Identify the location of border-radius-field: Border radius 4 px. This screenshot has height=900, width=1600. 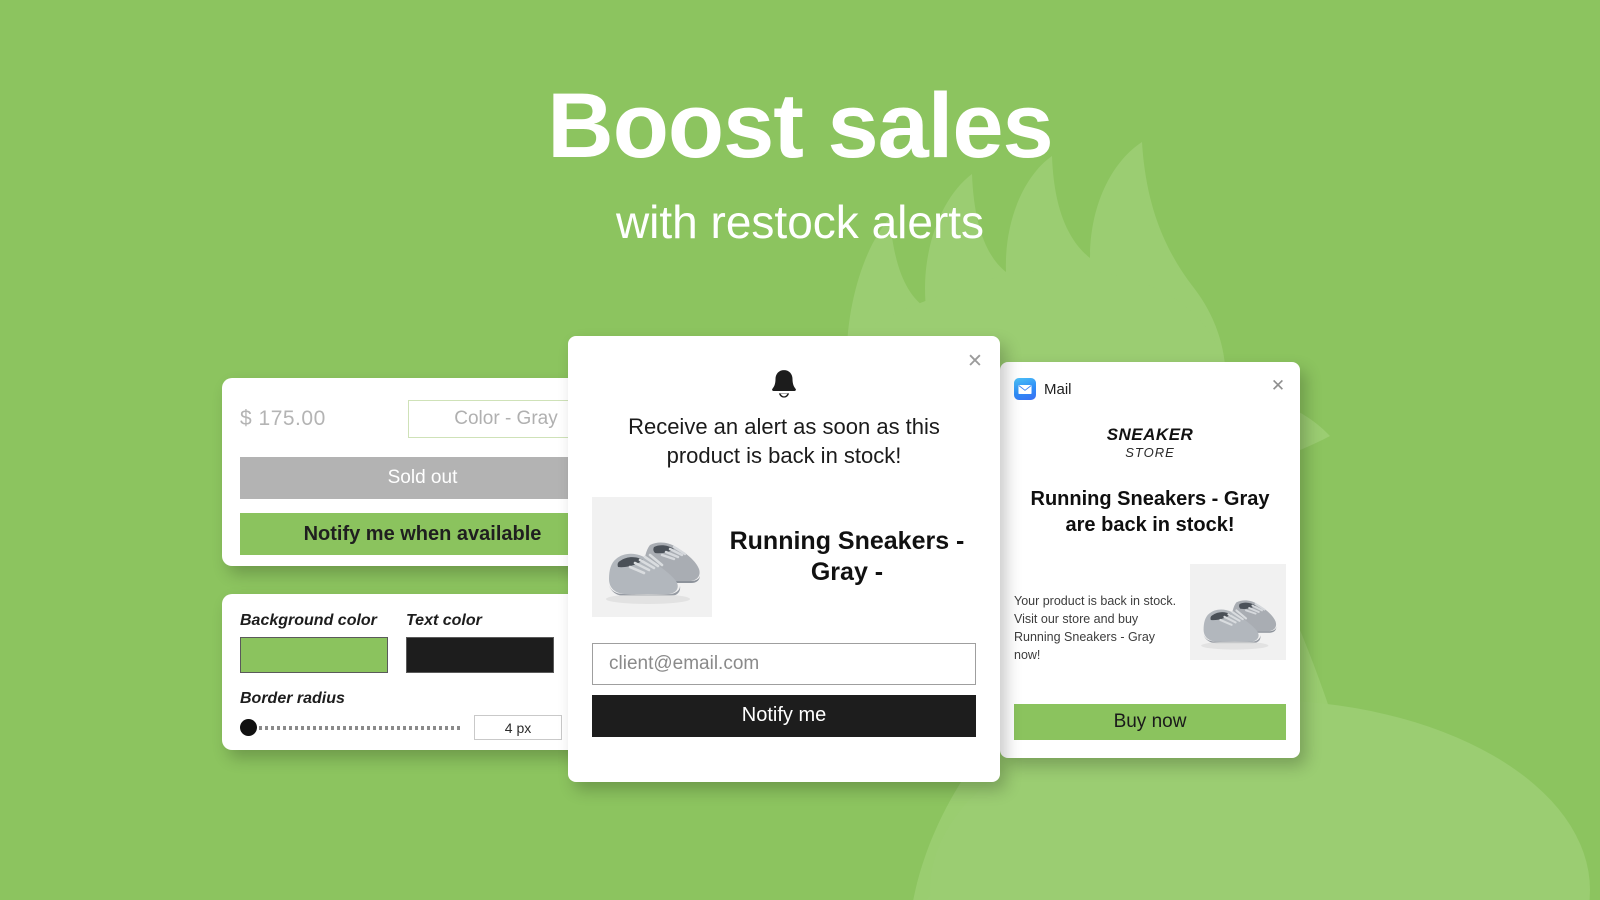
(422, 715).